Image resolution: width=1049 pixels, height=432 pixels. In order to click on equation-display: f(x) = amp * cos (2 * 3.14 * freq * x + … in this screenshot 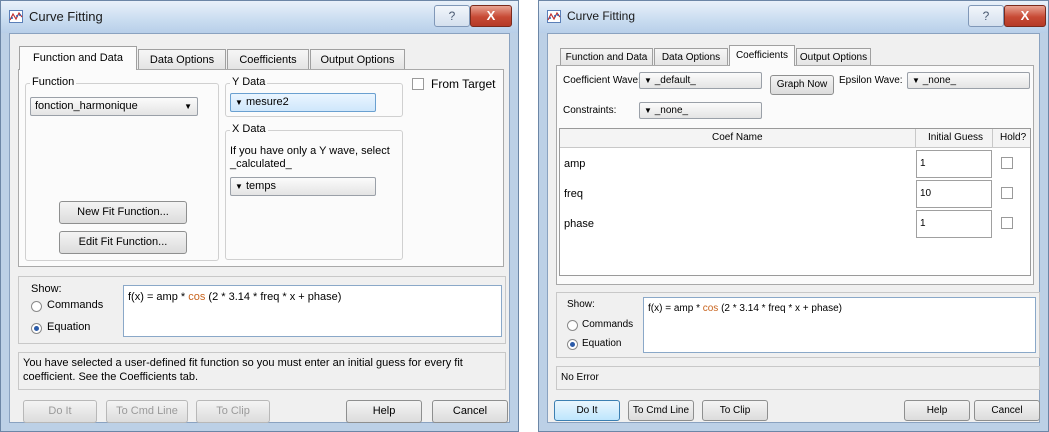, I will do `click(312, 311)`.